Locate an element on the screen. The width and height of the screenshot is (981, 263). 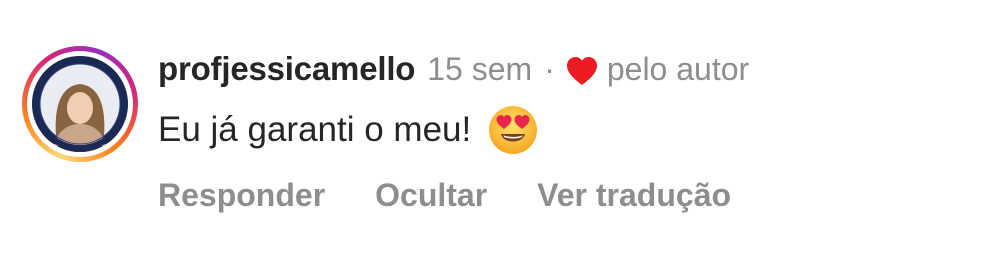
comment-body: Eu já garanti o meu! is located at coordinates (348, 130).